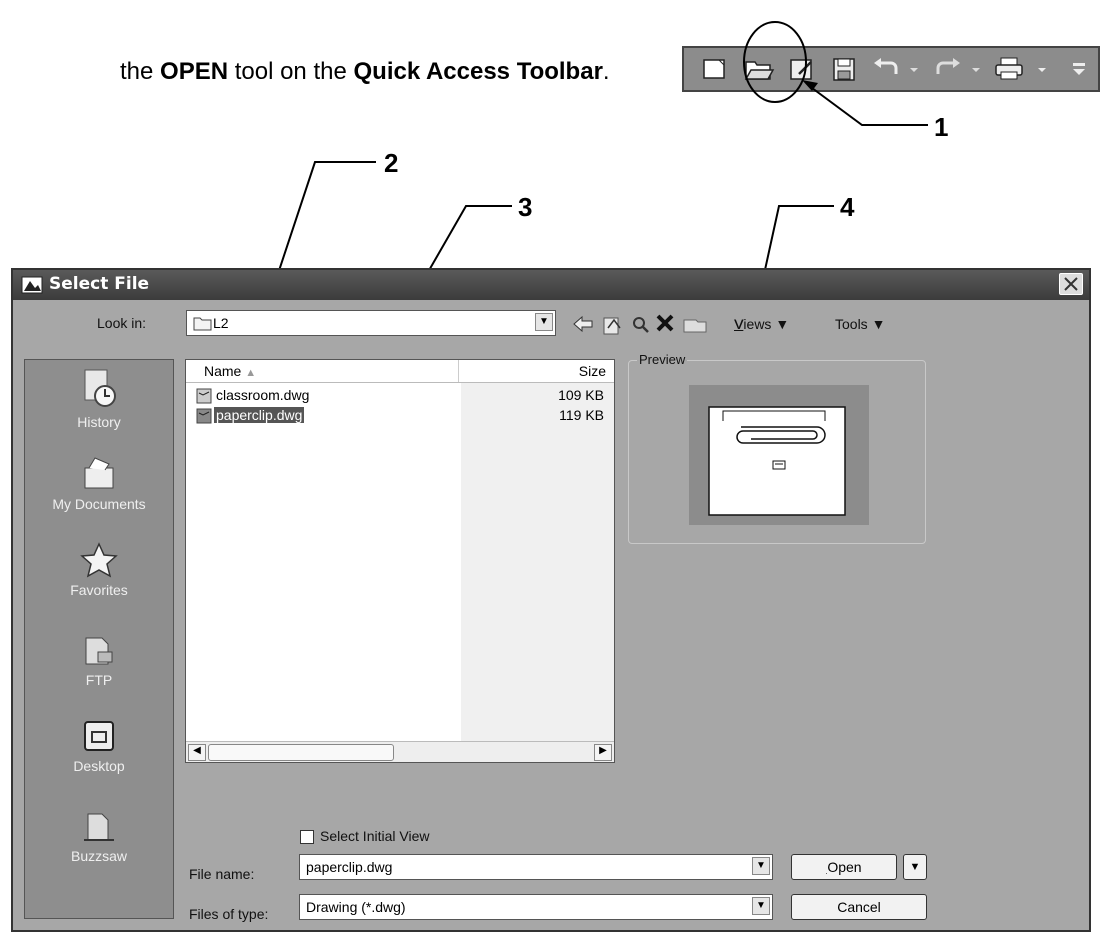  I want to click on look-in-label: Look in:, so click(122, 323).